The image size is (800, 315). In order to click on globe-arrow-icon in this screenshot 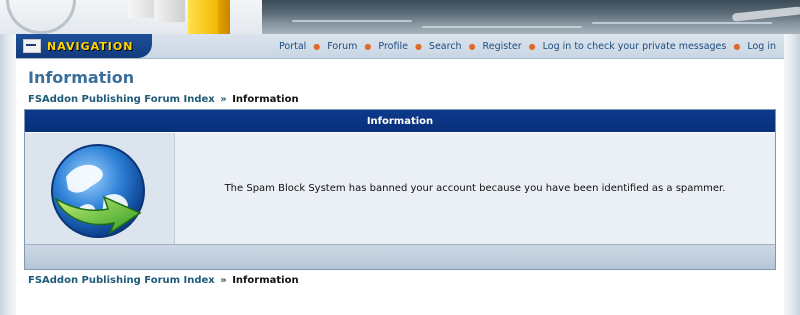, I will do `click(97, 190)`.